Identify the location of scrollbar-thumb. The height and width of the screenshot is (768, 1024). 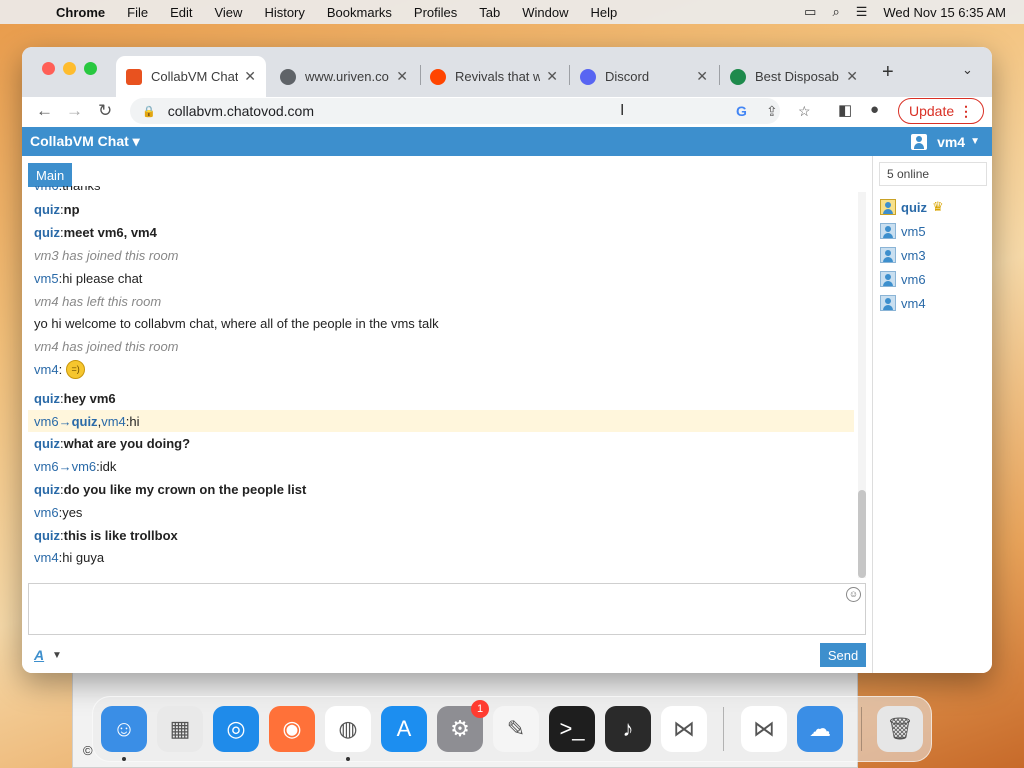
(862, 534).